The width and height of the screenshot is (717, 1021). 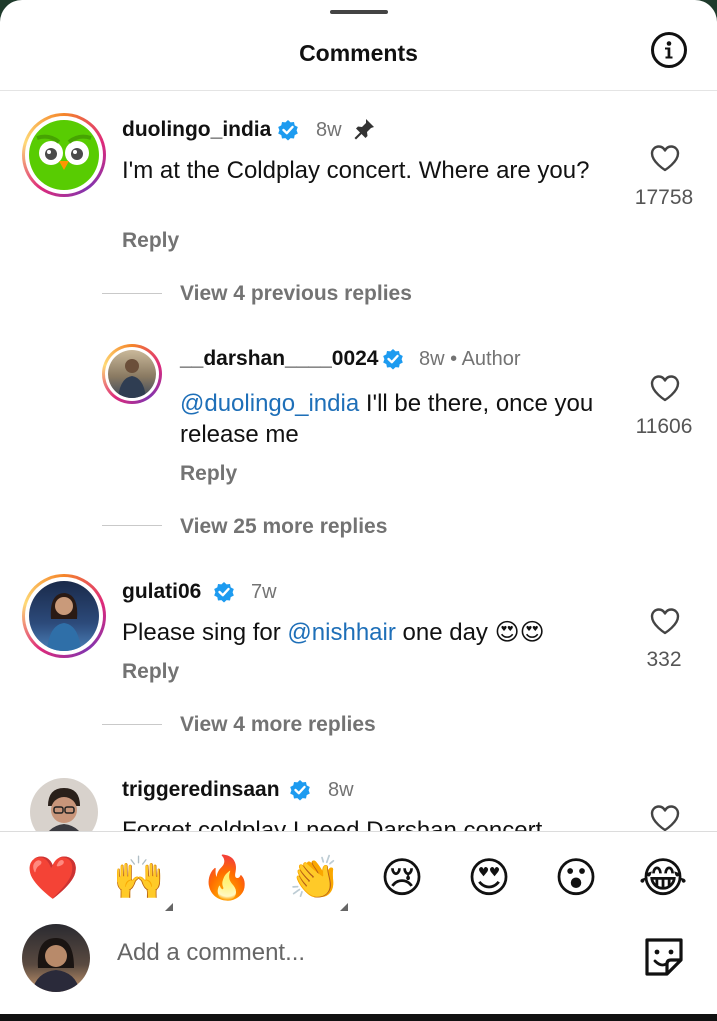 I want to click on mention-link: @duolingo_india, so click(x=269, y=403).